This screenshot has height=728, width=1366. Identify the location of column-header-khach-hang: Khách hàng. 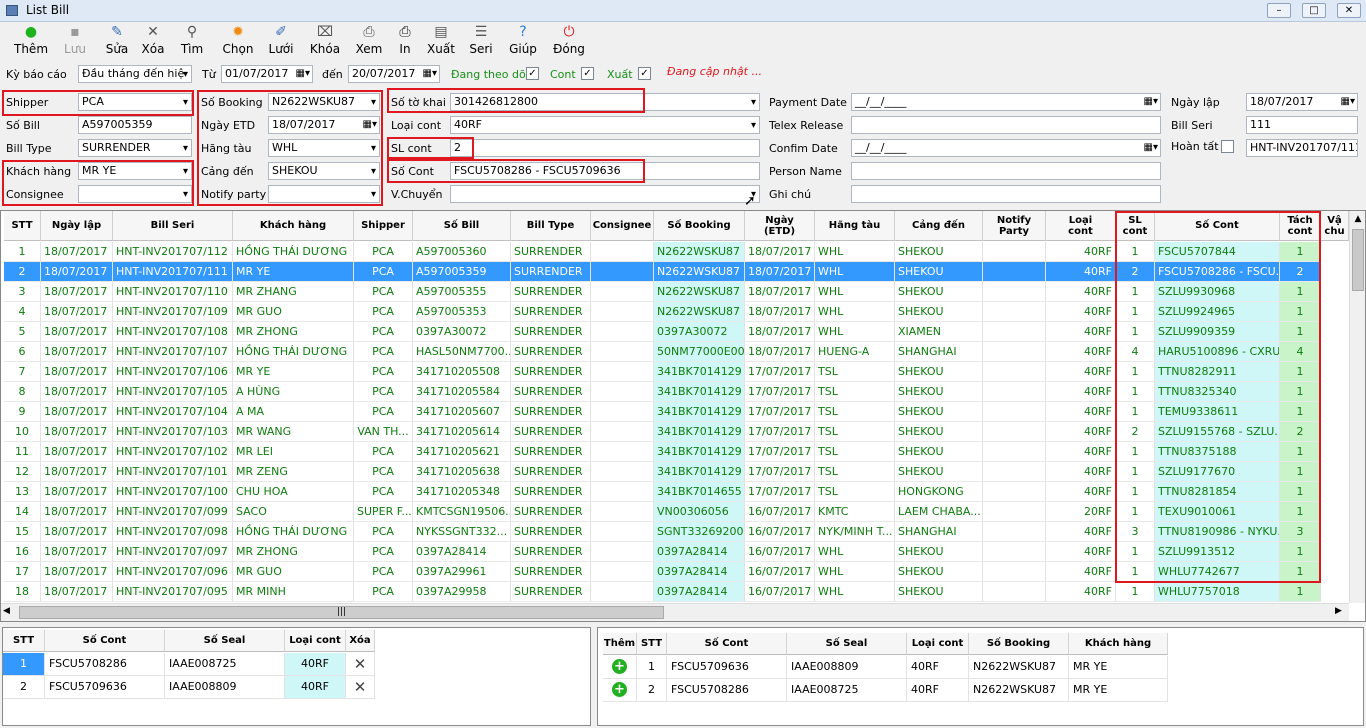
(293, 226).